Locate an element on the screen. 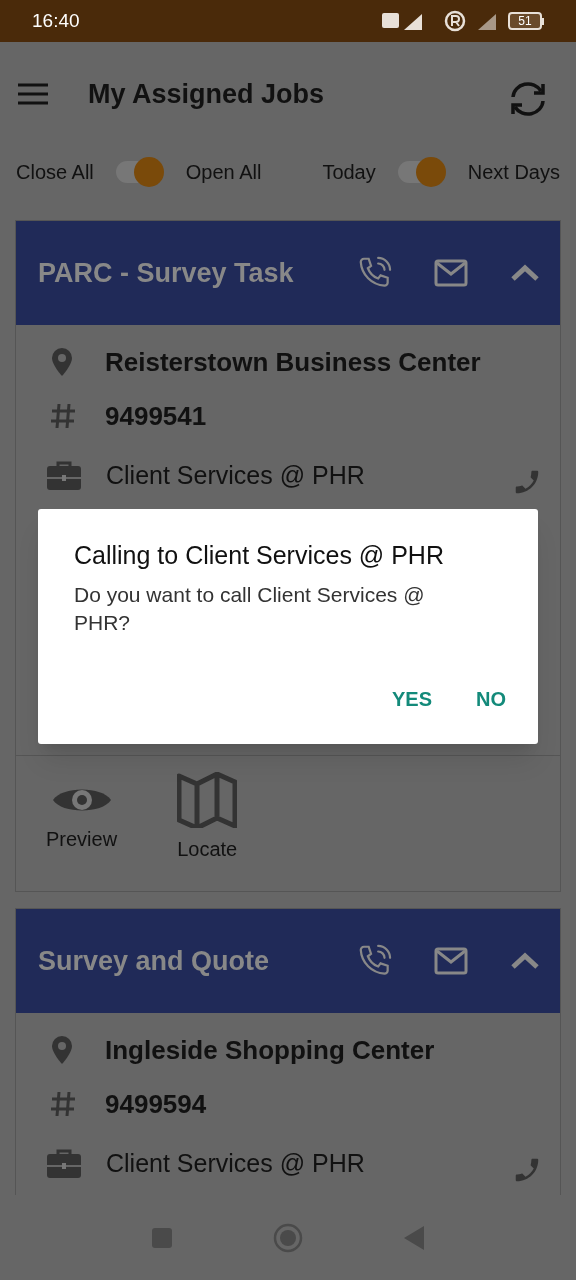 The height and width of the screenshot is (1280, 576). action-button: Locate is located at coordinates (207, 818).